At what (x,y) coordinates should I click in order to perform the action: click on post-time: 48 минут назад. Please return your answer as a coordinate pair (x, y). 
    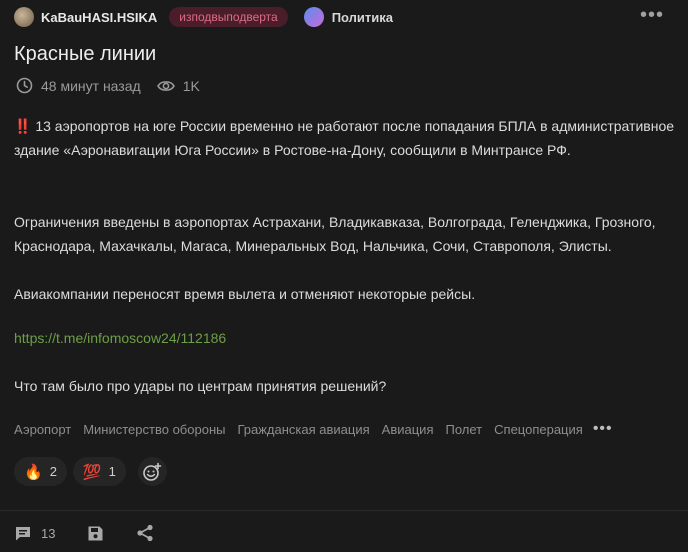
    Looking at the image, I should click on (91, 85).